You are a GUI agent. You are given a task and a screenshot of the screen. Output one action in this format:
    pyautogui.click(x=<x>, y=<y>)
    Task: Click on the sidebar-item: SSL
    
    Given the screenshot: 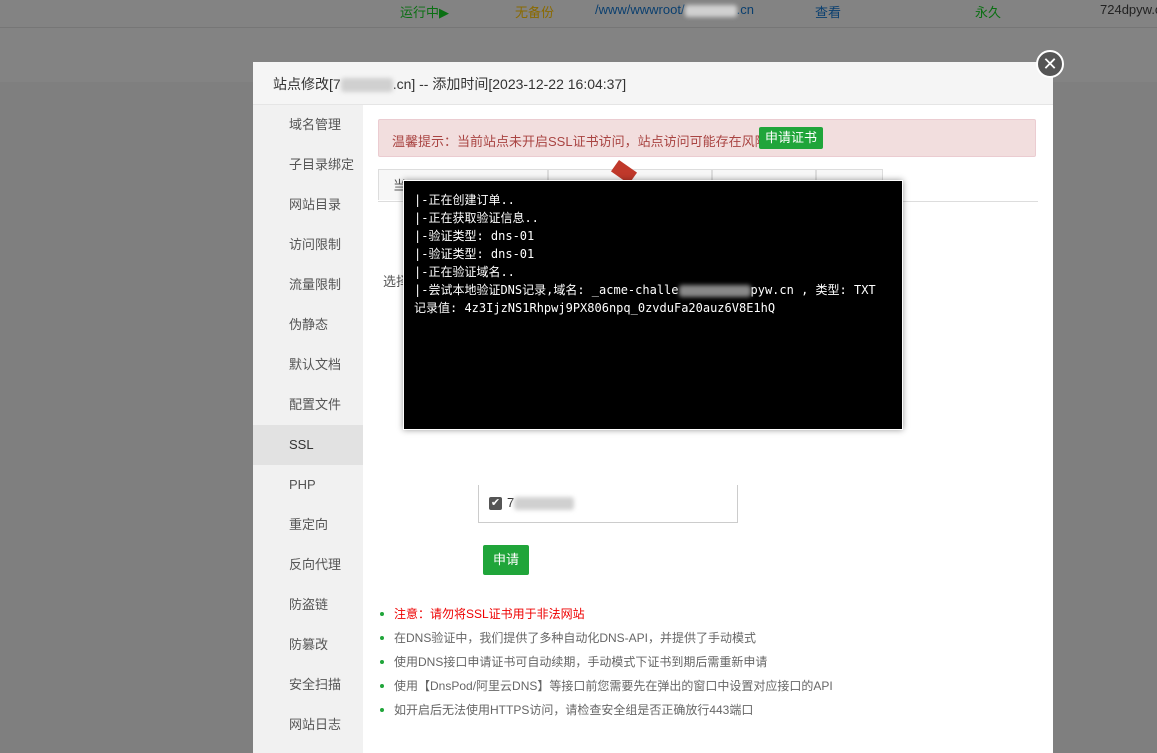 What is the action you would take?
    pyautogui.click(x=308, y=445)
    